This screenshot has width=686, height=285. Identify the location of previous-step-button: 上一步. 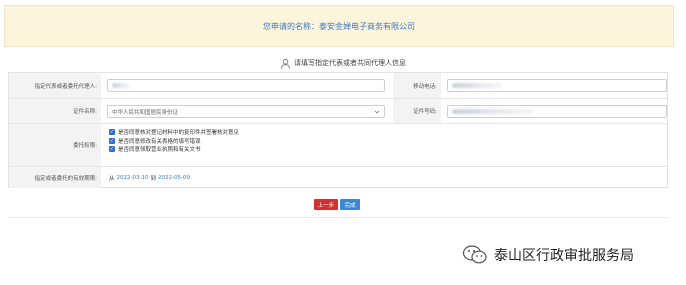
(326, 204).